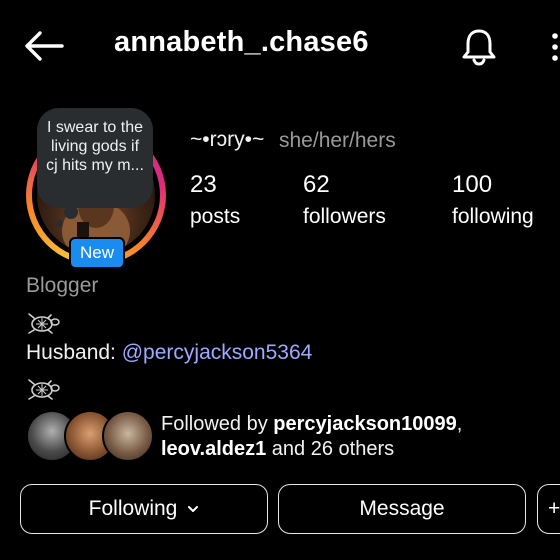 The width and height of the screenshot is (560, 560). What do you see at coordinates (133, 508) in the screenshot?
I see `following-button-label: Following` at bounding box center [133, 508].